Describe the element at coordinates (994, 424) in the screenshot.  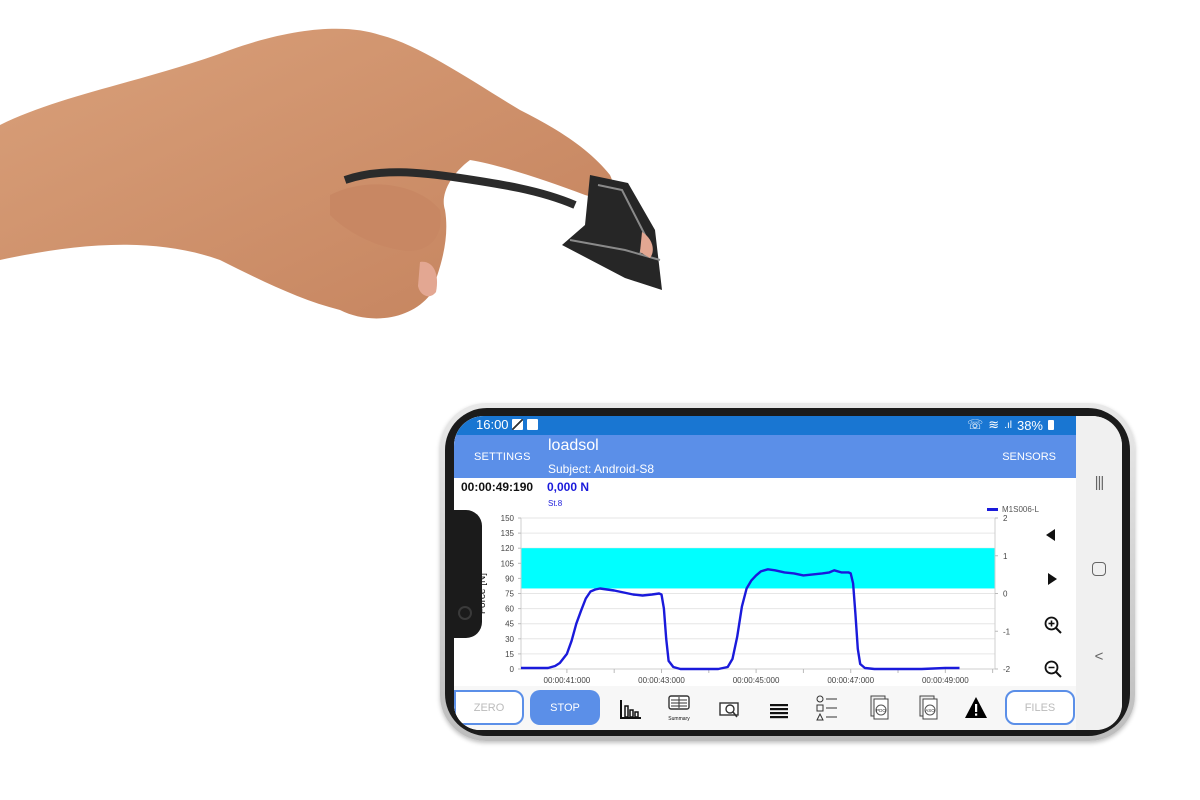
I see `wifi-icon: ≋` at that location.